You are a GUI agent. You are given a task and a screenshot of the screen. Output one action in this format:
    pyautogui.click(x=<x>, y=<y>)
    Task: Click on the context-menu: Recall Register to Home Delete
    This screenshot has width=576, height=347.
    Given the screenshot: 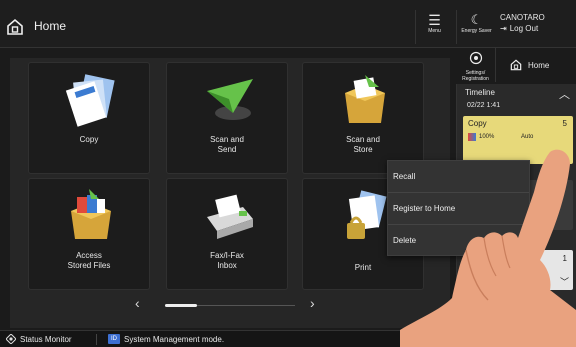 What is the action you would take?
    pyautogui.click(x=458, y=208)
    